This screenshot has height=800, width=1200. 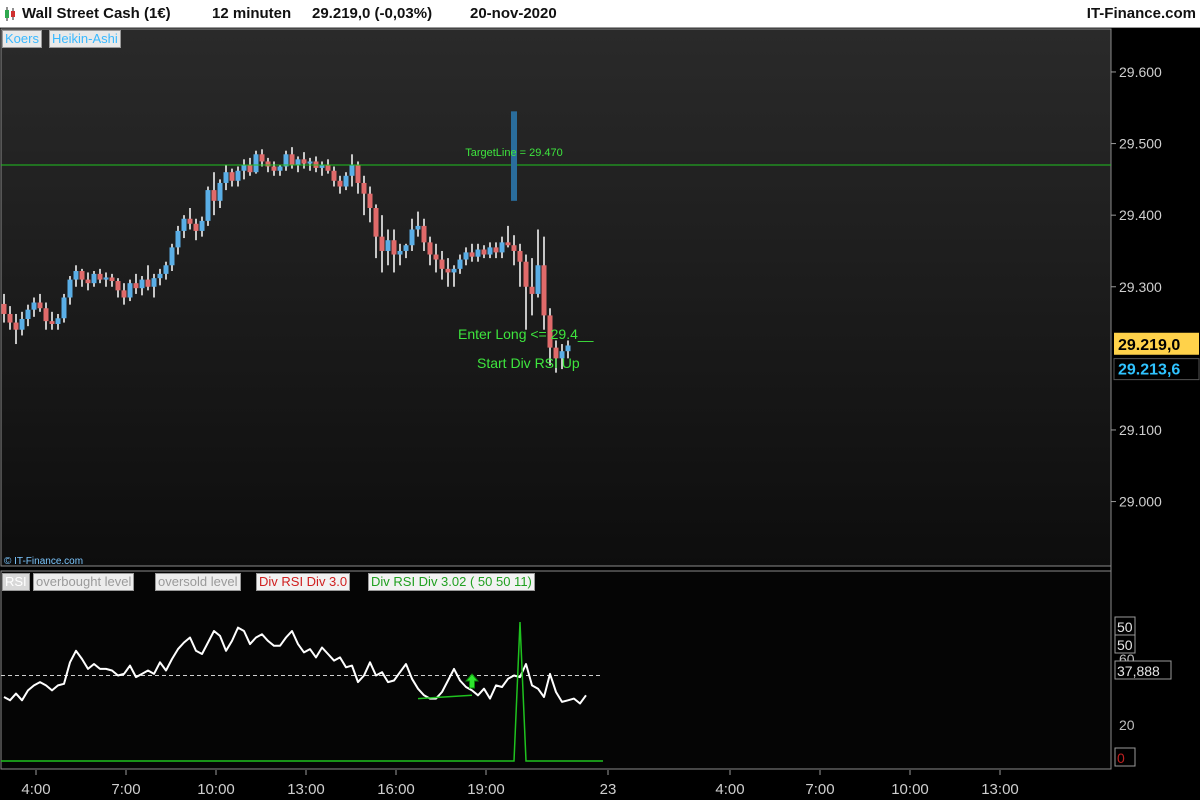 I want to click on rsi-tab-1: overbought level, so click(x=84, y=582).